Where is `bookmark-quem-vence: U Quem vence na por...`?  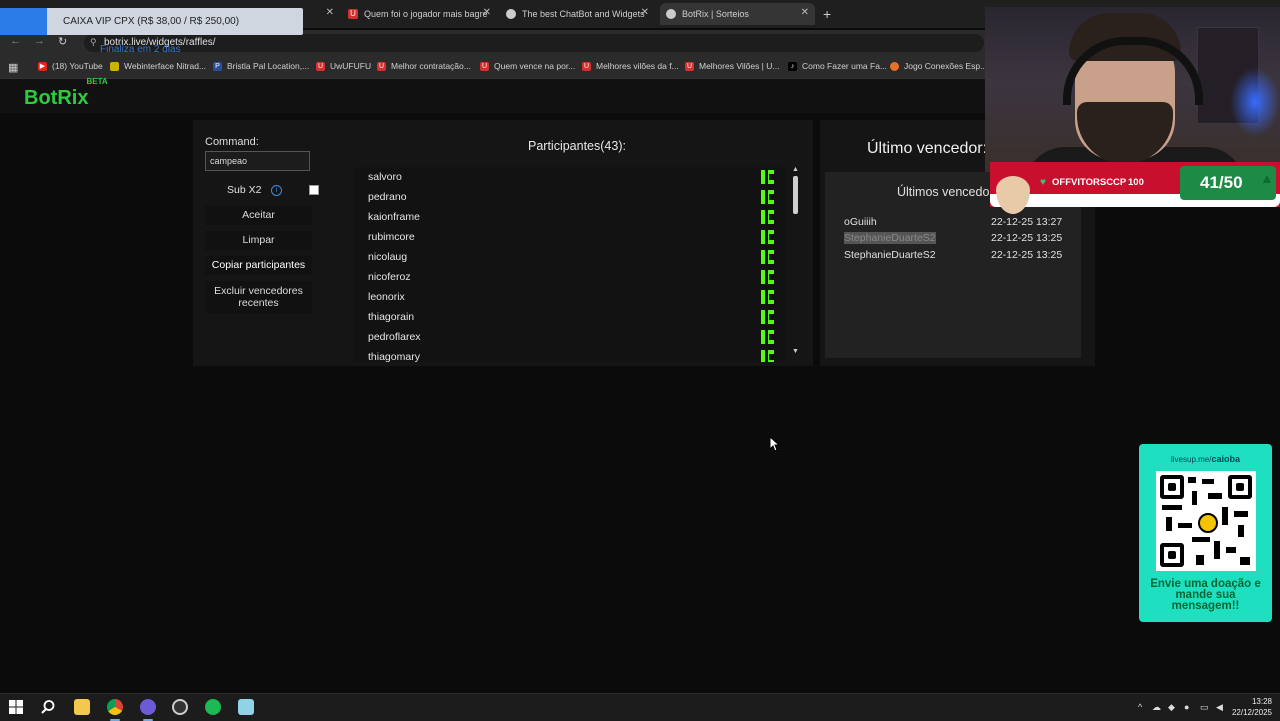 bookmark-quem-vence: U Quem vence na por... is located at coordinates (527, 66).